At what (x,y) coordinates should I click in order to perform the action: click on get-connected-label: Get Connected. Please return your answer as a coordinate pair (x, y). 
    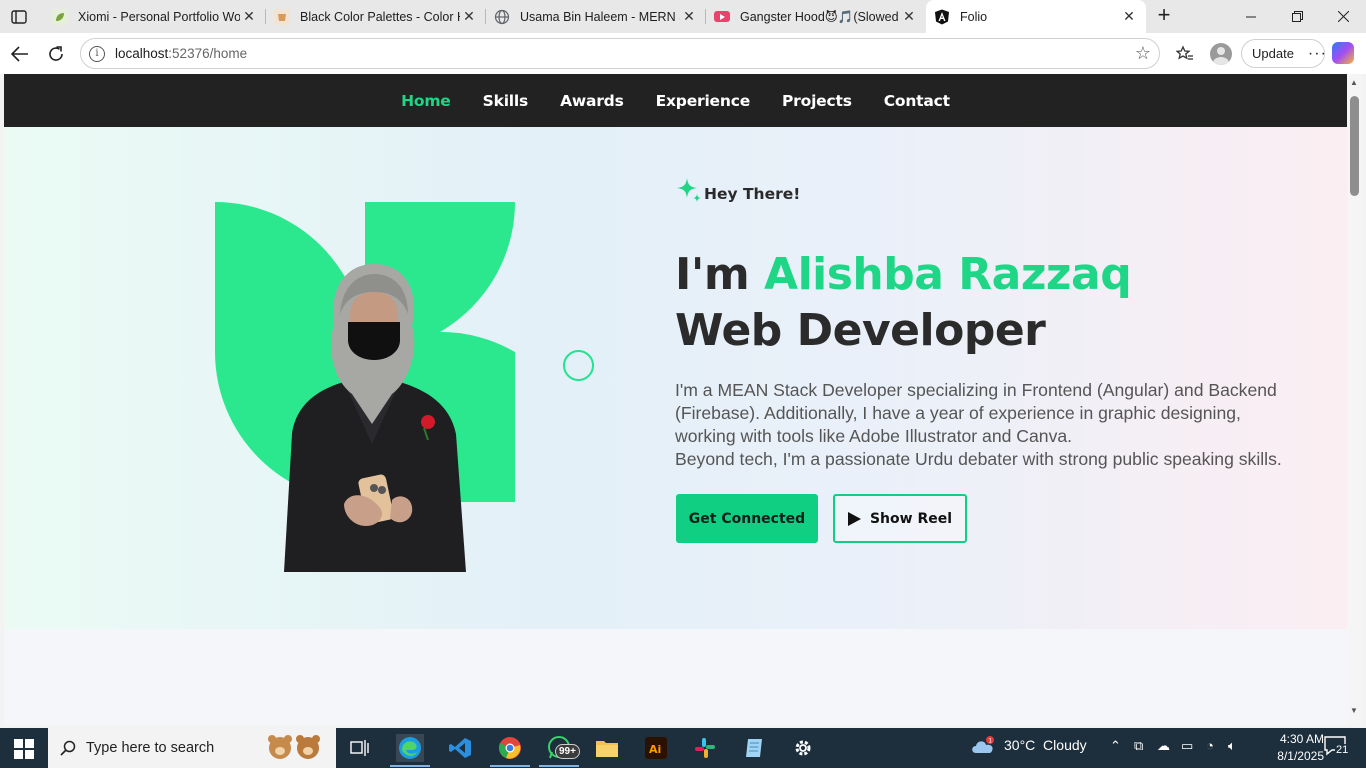
    Looking at the image, I should click on (747, 518).